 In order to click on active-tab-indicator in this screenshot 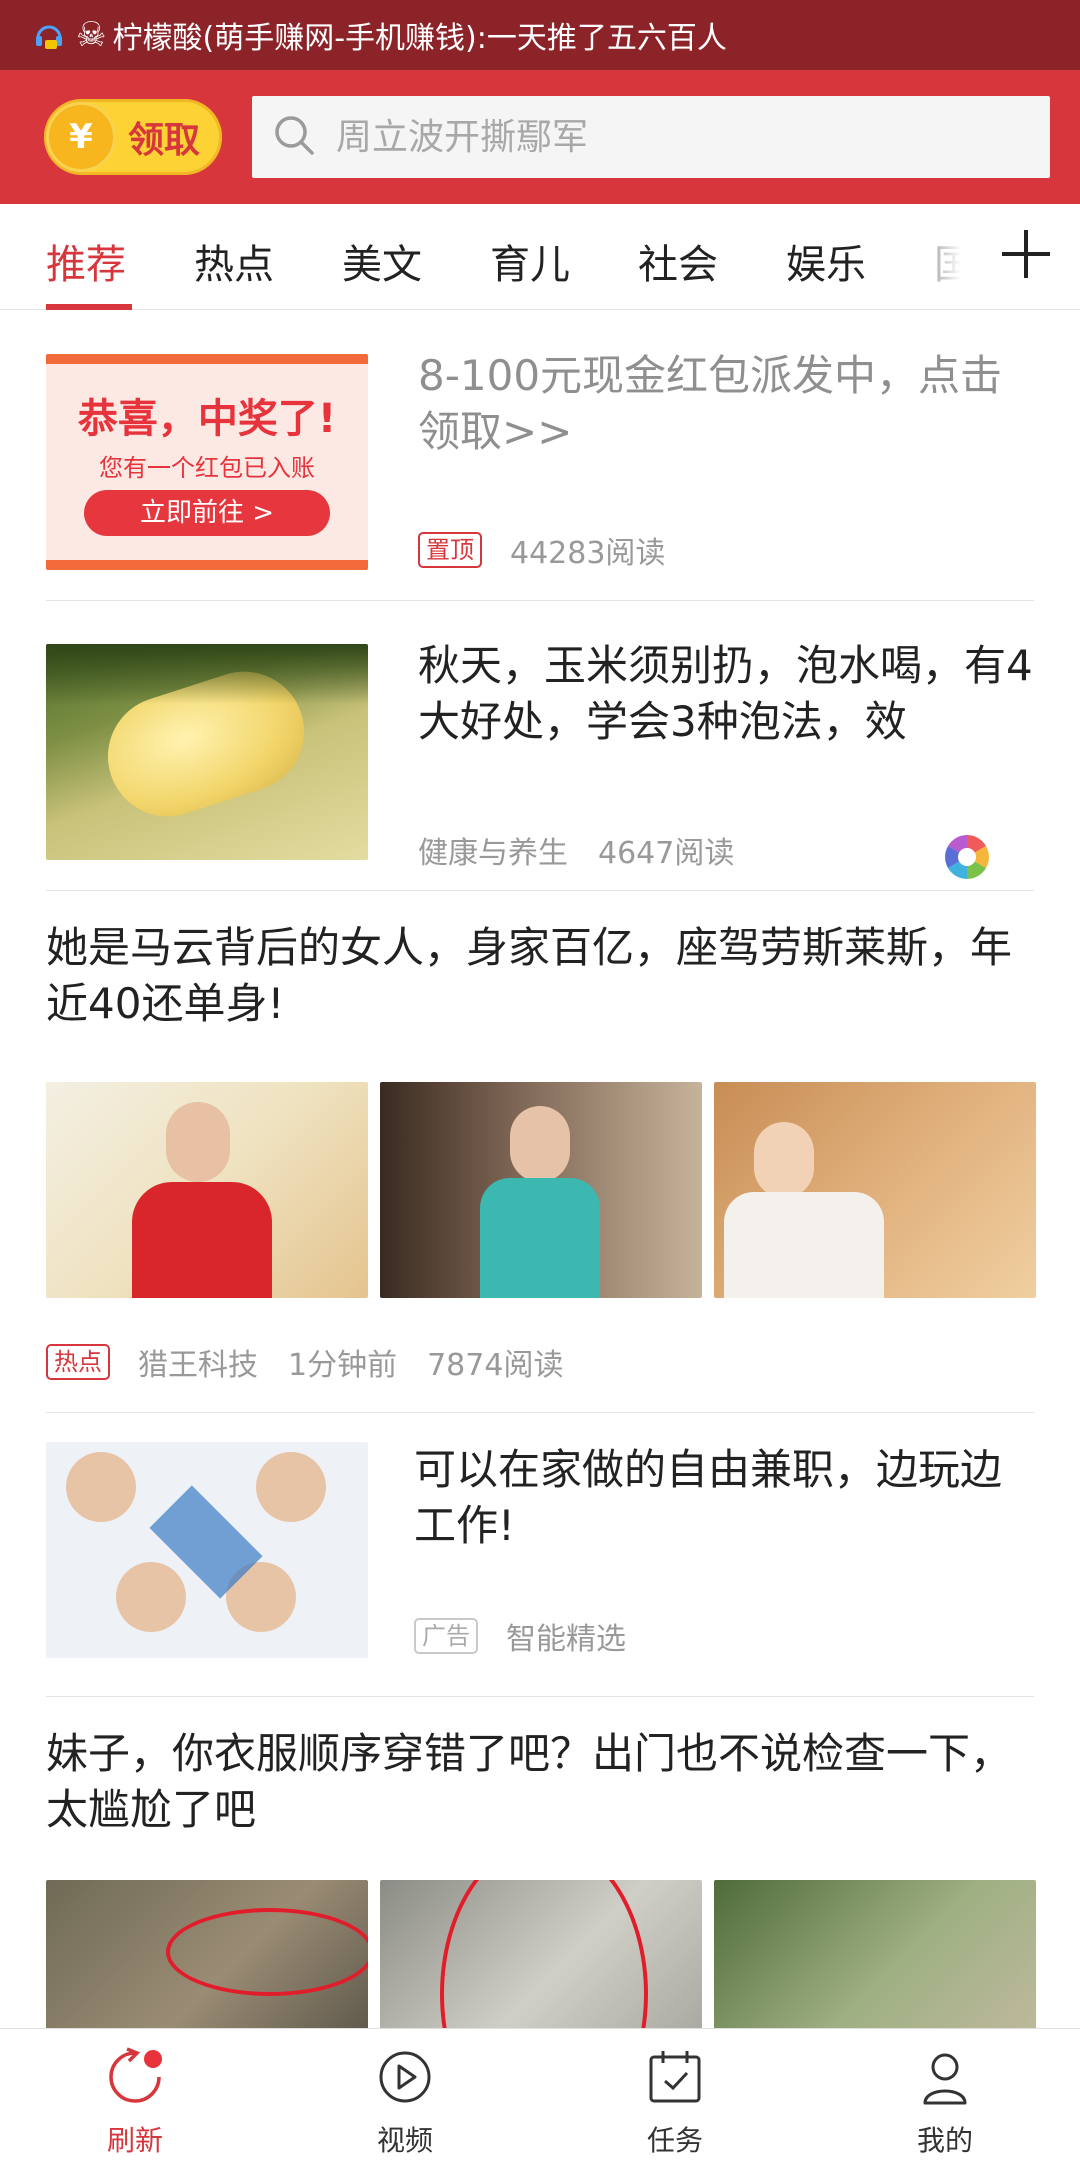, I will do `click(89, 307)`.